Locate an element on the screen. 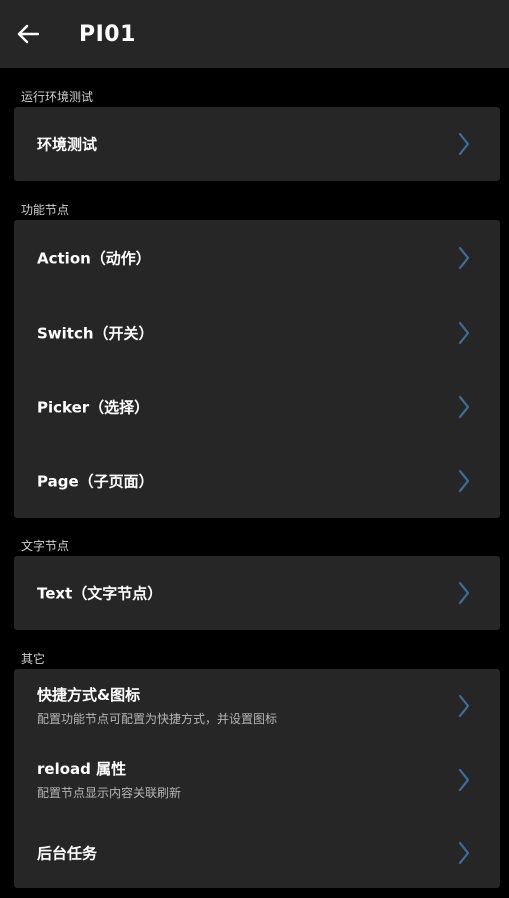  arrow-left-icon is located at coordinates (28, 34).